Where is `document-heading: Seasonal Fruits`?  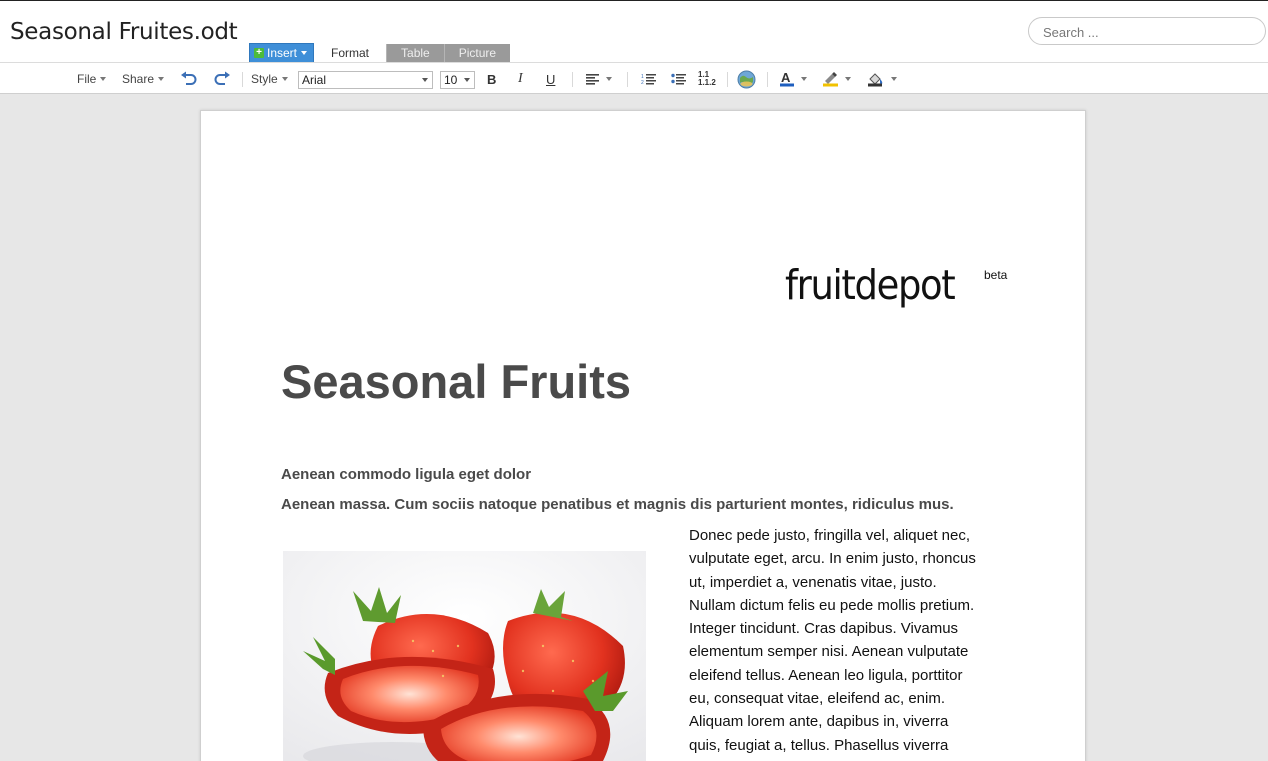
document-heading: Seasonal Fruits is located at coordinates (456, 381).